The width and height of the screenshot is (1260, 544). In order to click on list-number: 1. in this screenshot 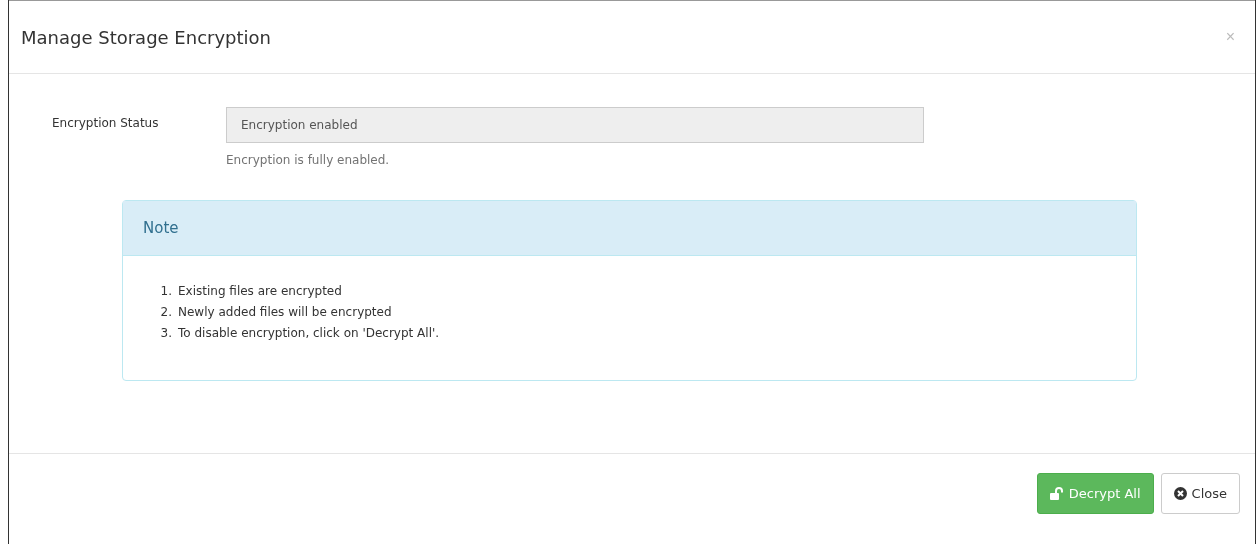, I will do `click(165, 291)`.